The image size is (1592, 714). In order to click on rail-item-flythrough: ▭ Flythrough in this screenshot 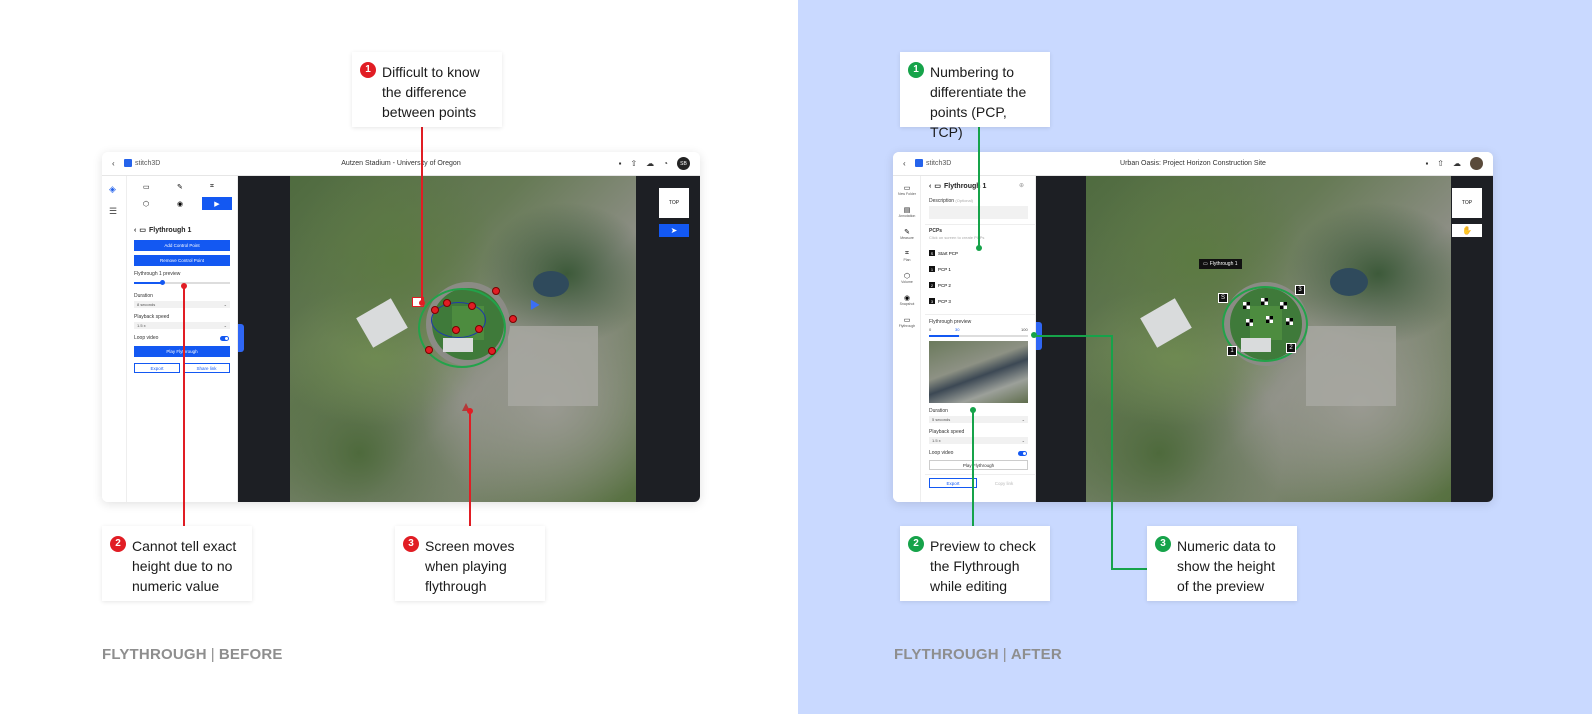, I will do `click(907, 322)`.